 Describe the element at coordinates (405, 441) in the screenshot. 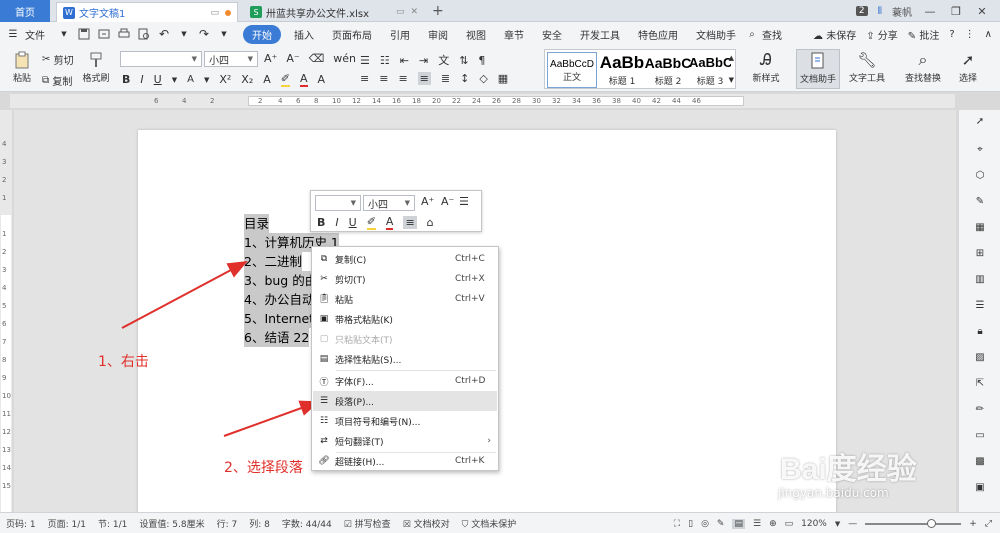

I see `menu-item-translate: ⇄ 短句翻译(T) ›` at that location.